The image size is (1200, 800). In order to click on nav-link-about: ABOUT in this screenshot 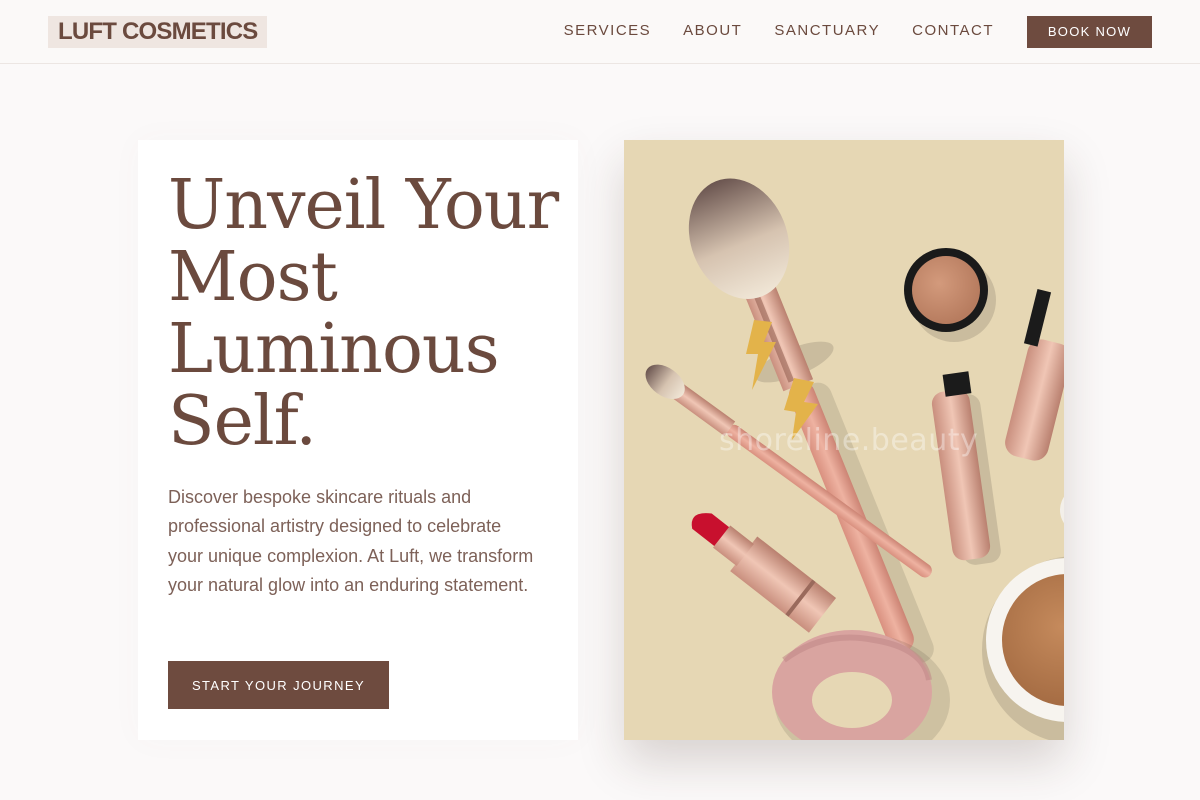, I will do `click(712, 31)`.